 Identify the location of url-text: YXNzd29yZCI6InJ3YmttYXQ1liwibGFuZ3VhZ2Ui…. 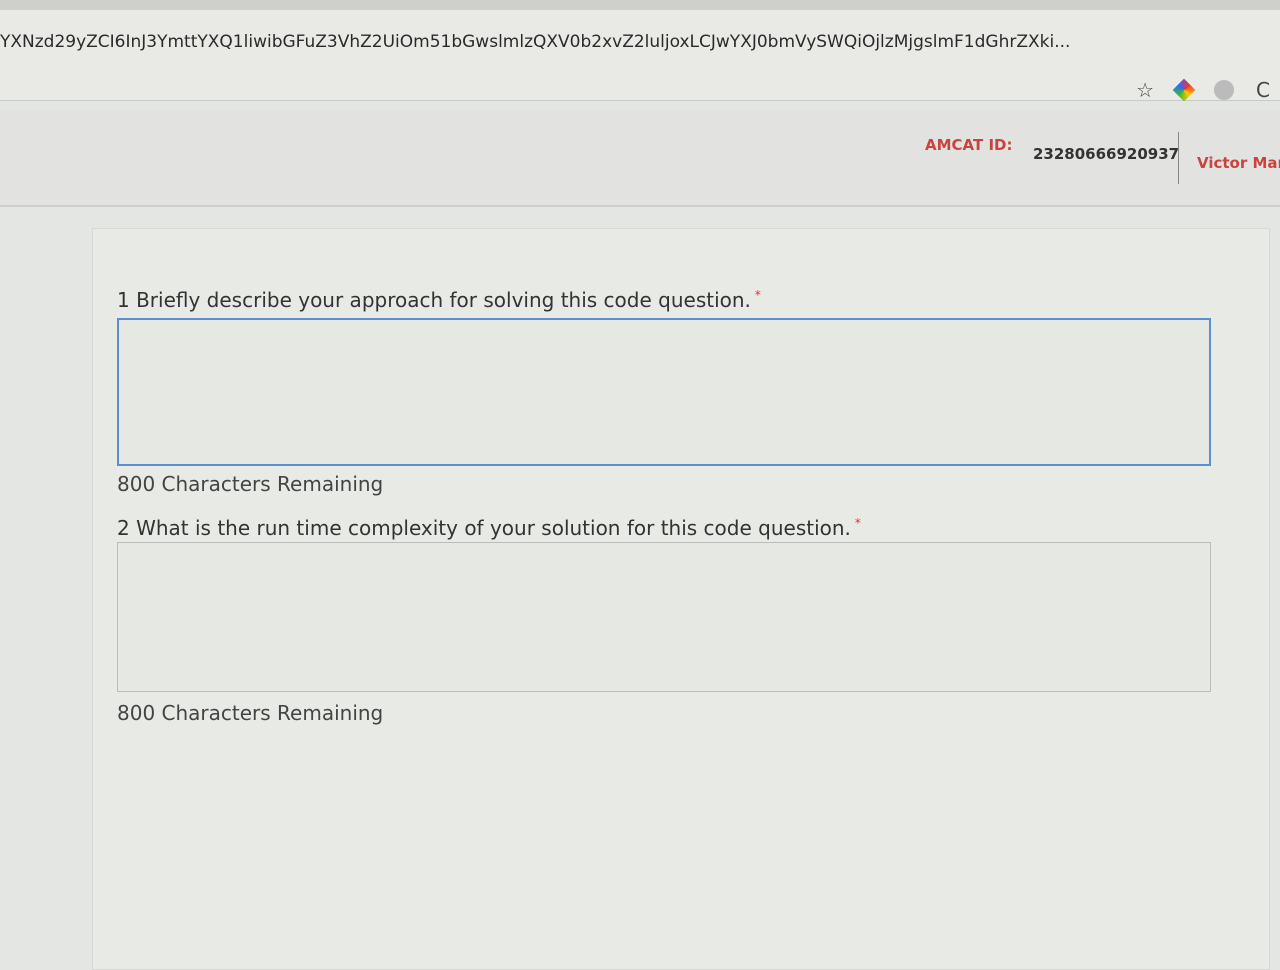
(560, 42).